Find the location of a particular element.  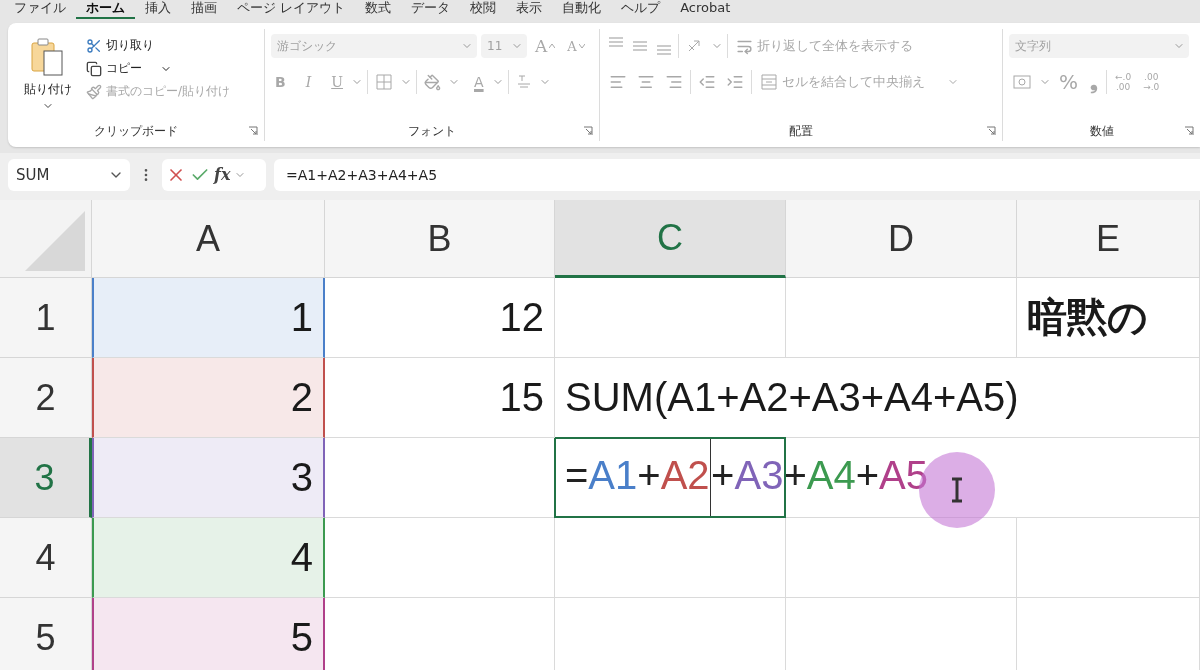

table-cell: 2 is located at coordinates (208, 398).